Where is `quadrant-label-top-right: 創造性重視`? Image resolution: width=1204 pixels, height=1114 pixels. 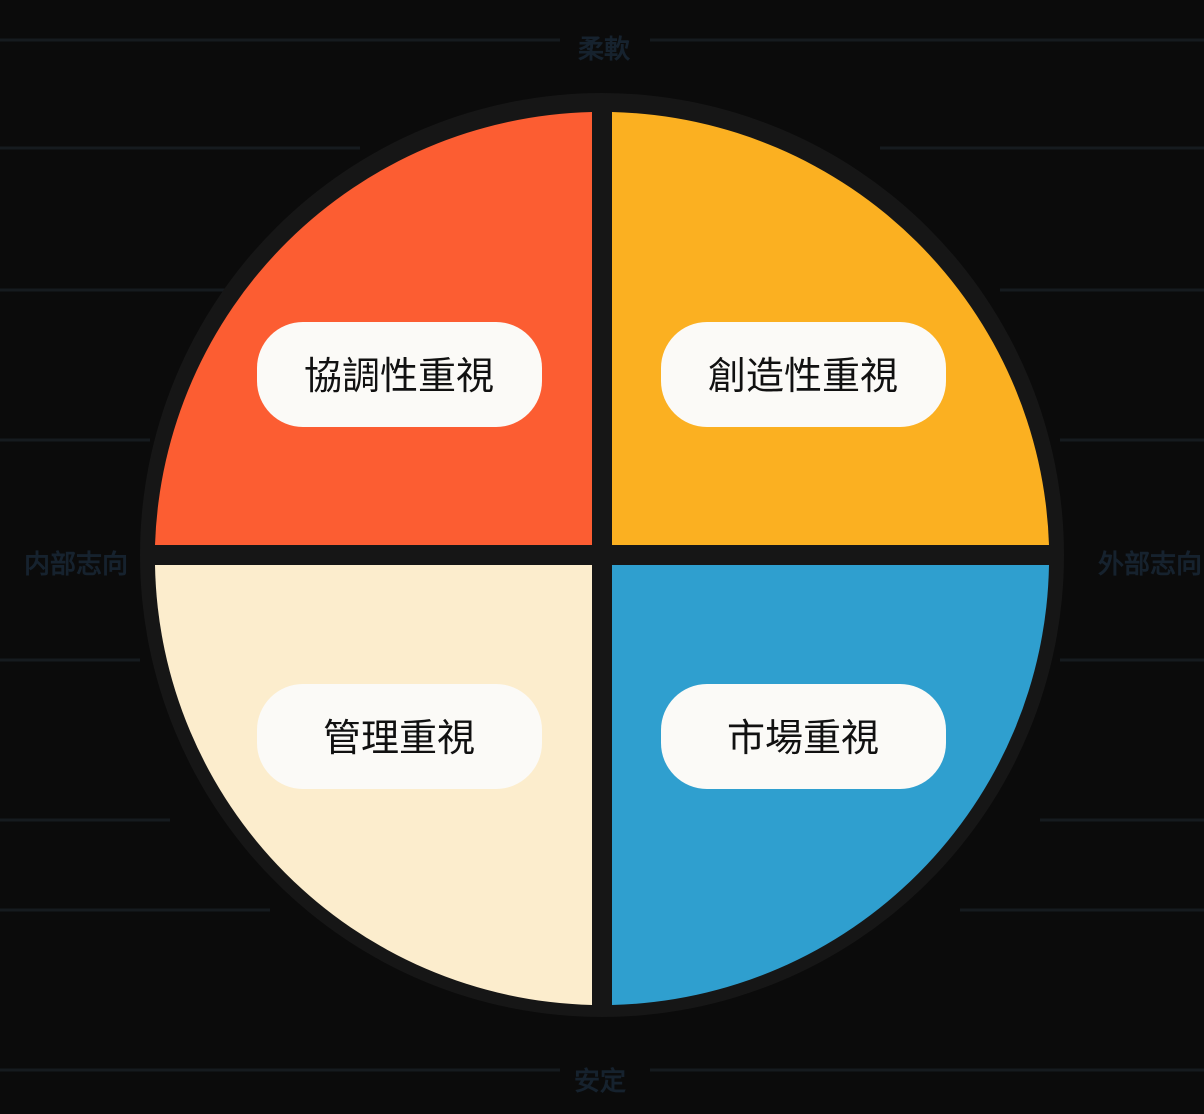
quadrant-label-top-right: 創造性重視 is located at coordinates (803, 376).